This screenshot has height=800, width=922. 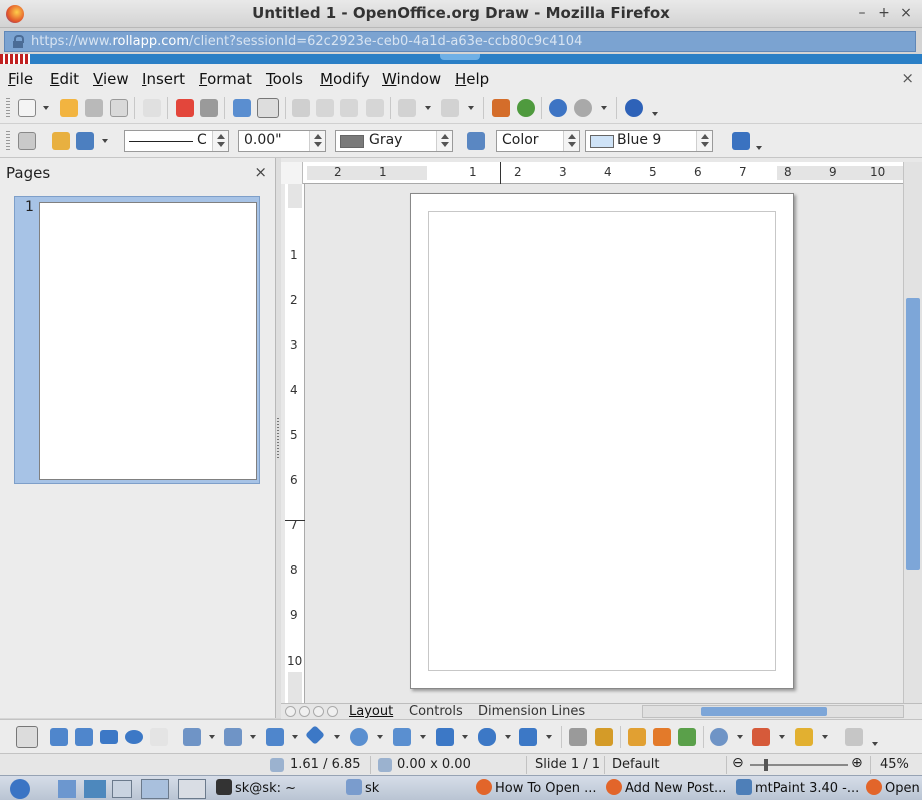 What do you see at coordinates (332, 711) in the screenshot?
I see `tab-last-button` at bounding box center [332, 711].